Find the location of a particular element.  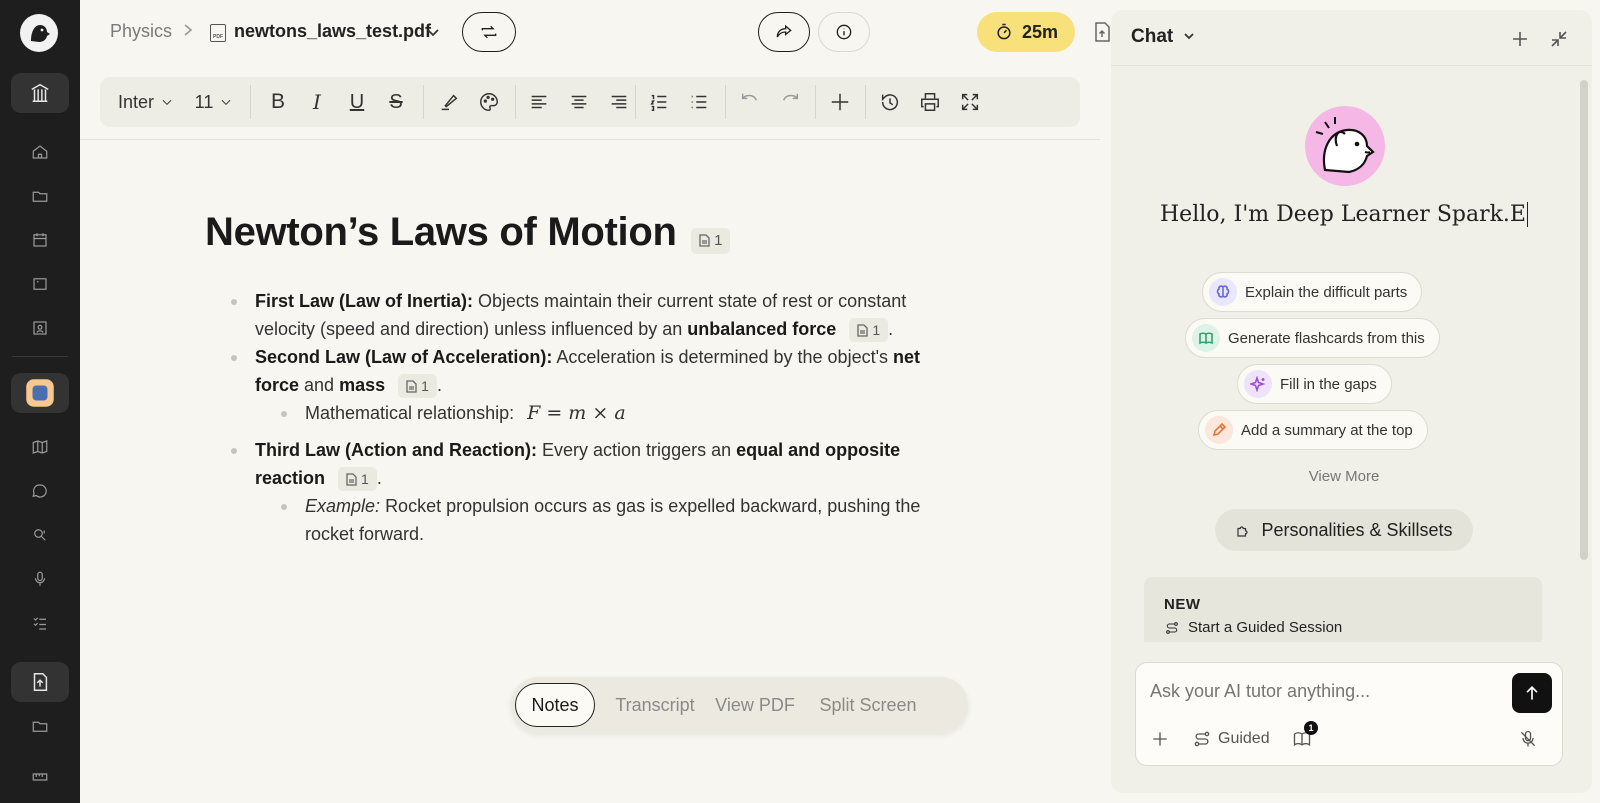

folder-icon is located at coordinates (40, 726).